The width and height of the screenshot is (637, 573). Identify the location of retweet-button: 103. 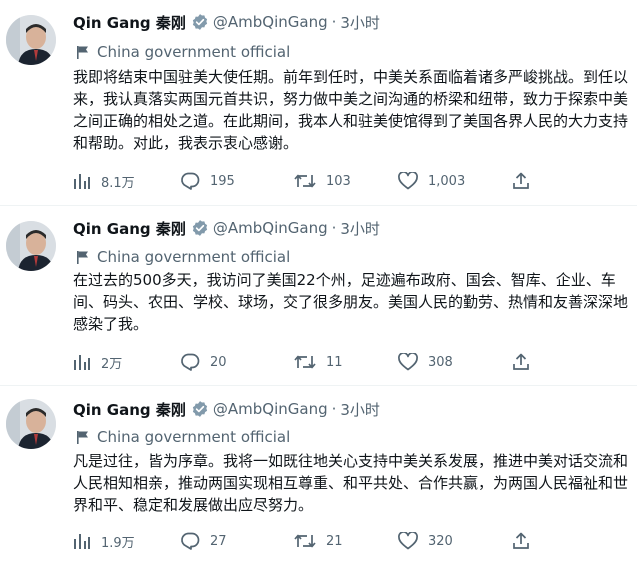
(346, 181).